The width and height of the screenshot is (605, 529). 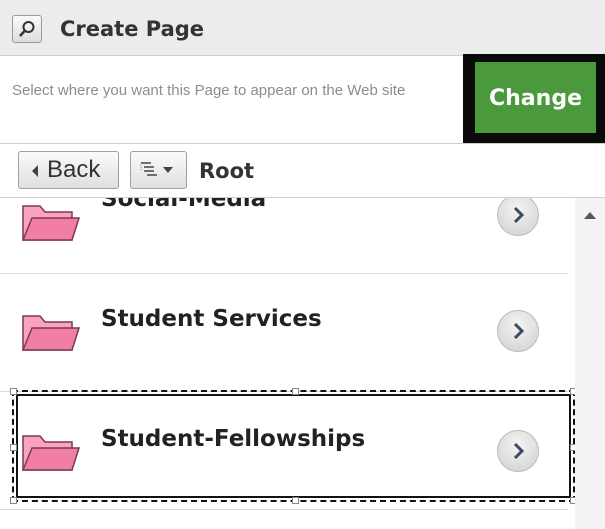 I want to click on dialog-title: Create Page, so click(x=132, y=29).